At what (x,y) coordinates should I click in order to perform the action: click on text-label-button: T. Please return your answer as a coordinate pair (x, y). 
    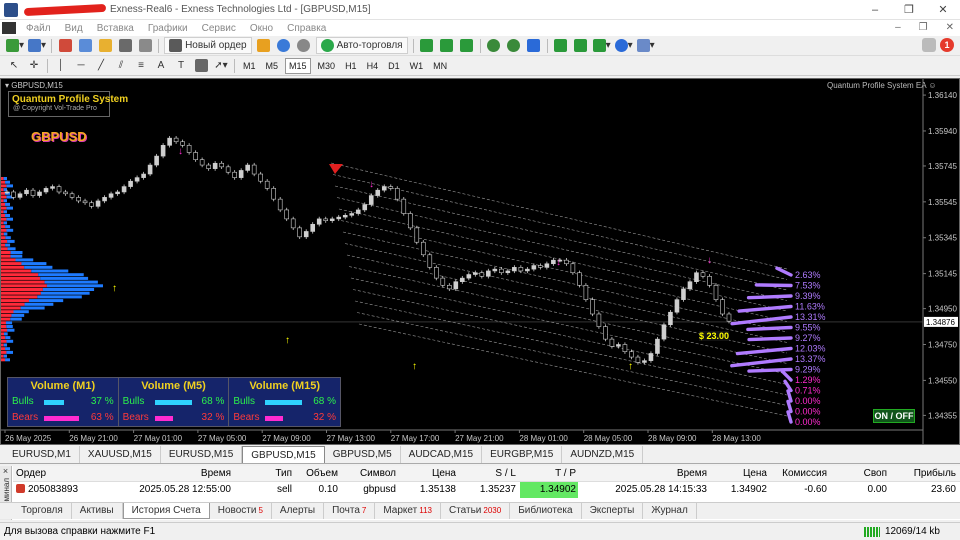
    Looking at the image, I should click on (181, 66).